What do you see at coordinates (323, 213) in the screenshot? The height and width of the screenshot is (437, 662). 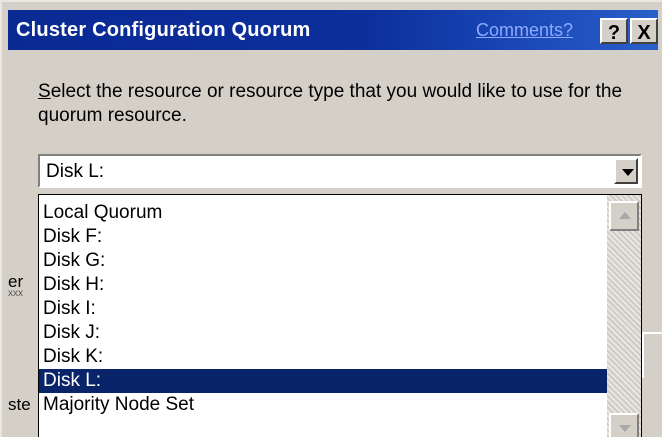 I see `list-item: Local Quorum` at bounding box center [323, 213].